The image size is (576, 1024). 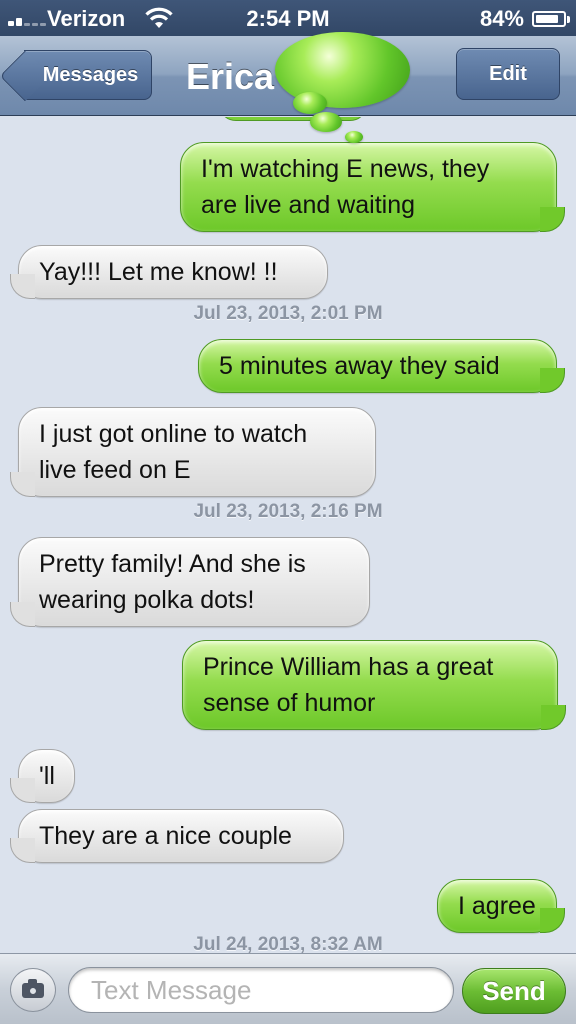 What do you see at coordinates (193, 452) in the screenshot?
I see `received-message-bubble: I just got online to watch live feed on E` at bounding box center [193, 452].